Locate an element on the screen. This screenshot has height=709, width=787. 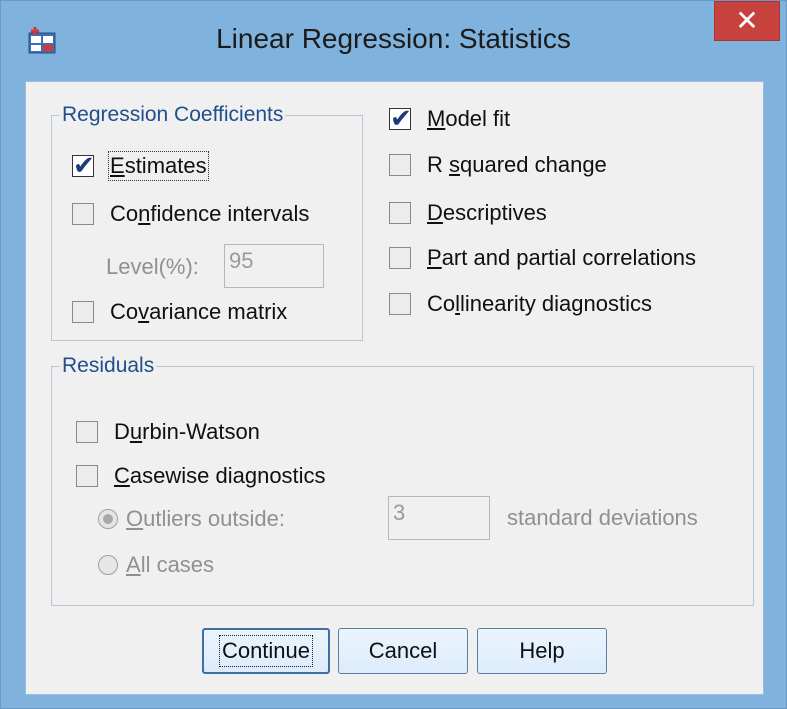
confidence-intervals-checkbox: Confidence intervals is located at coordinates (190, 214).